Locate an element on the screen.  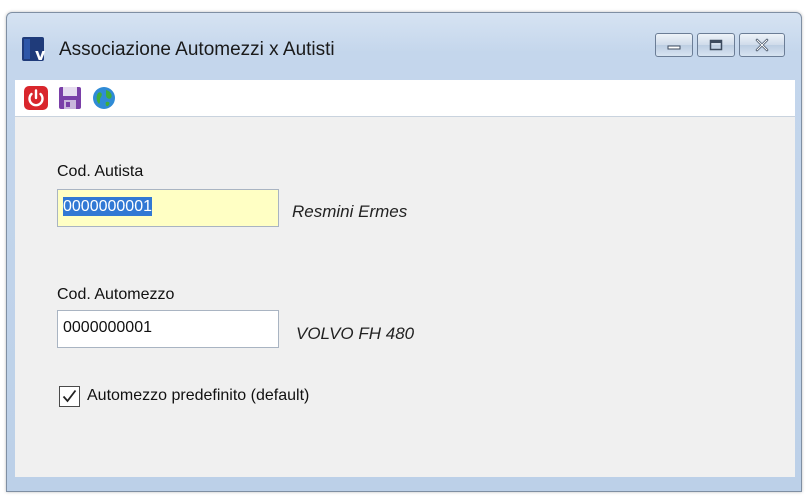
automezzo-description: VOLVO FH 480 is located at coordinates (355, 333).